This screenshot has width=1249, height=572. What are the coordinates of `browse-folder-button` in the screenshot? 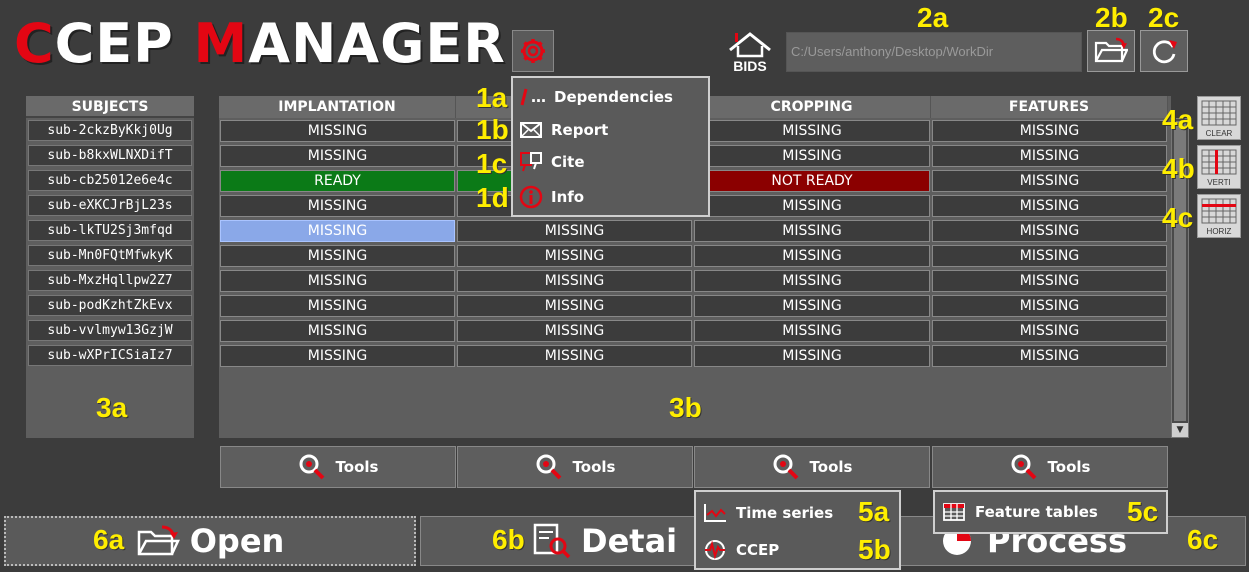 It's located at (1111, 51).